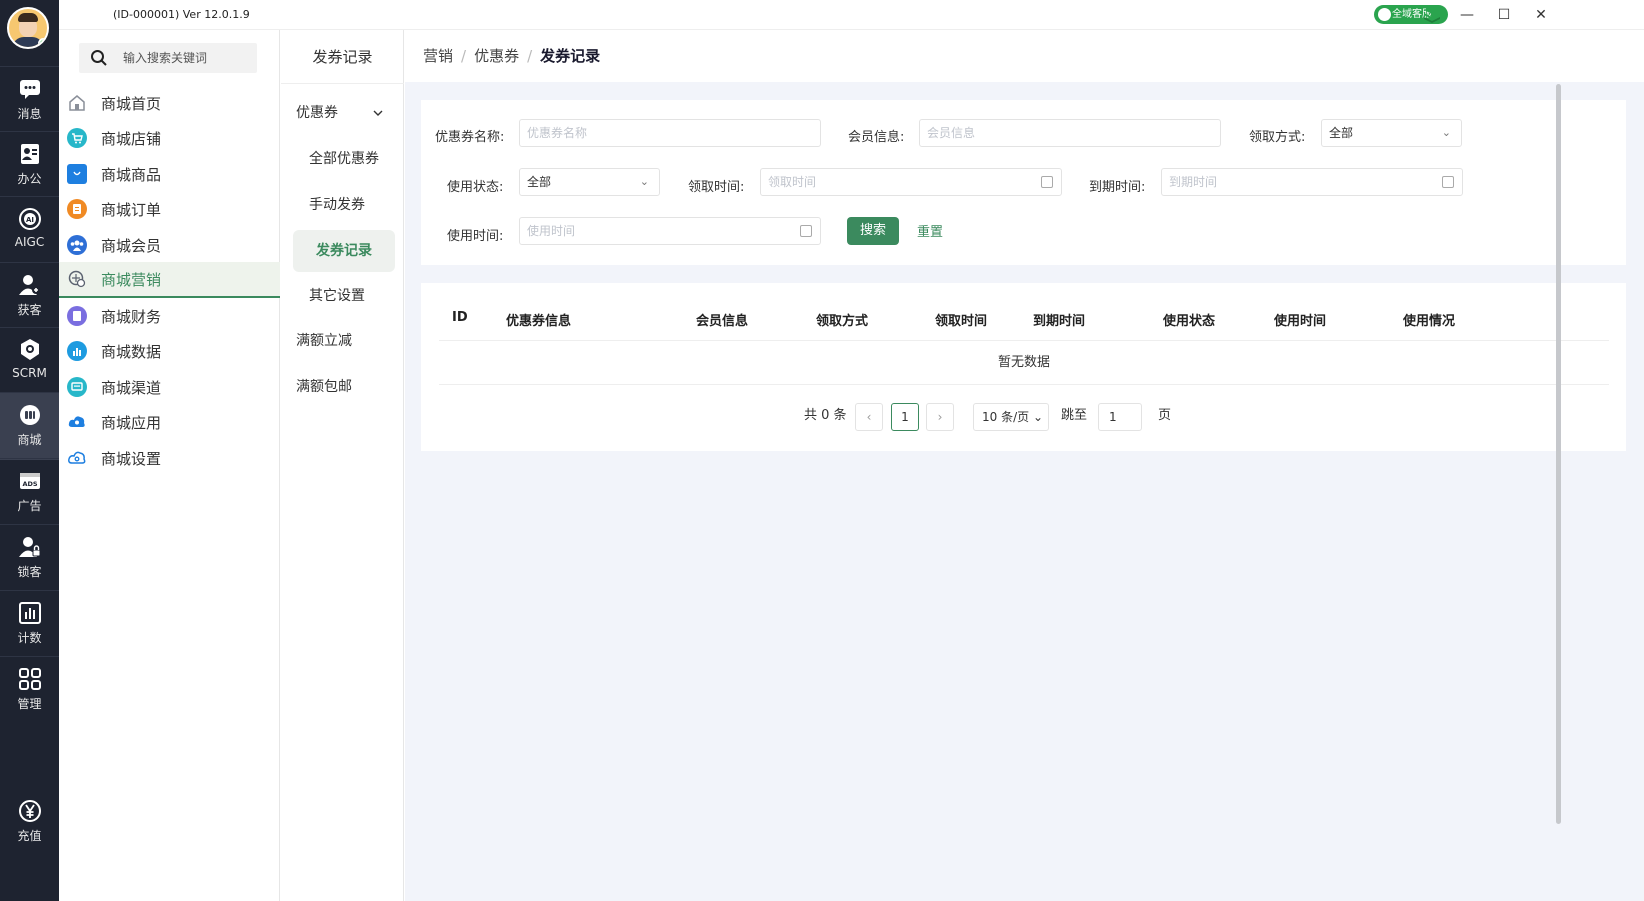 The height and width of the screenshot is (901, 1644). Describe the element at coordinates (169, 316) in the screenshot. I see `menu-item-store-finance: 商城财务` at that location.